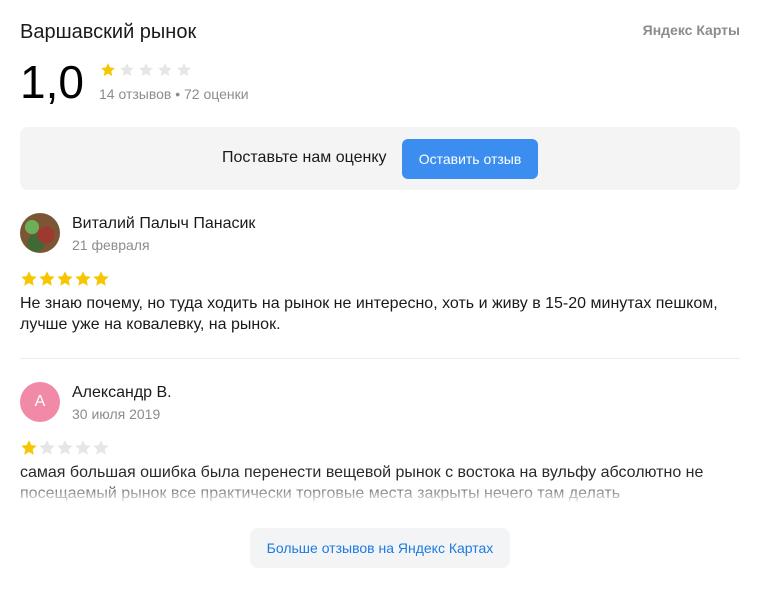 Image resolution: width=760 pixels, height=600 pixels. I want to click on yandex-maps-brand: Яндекс Карты, so click(691, 30).